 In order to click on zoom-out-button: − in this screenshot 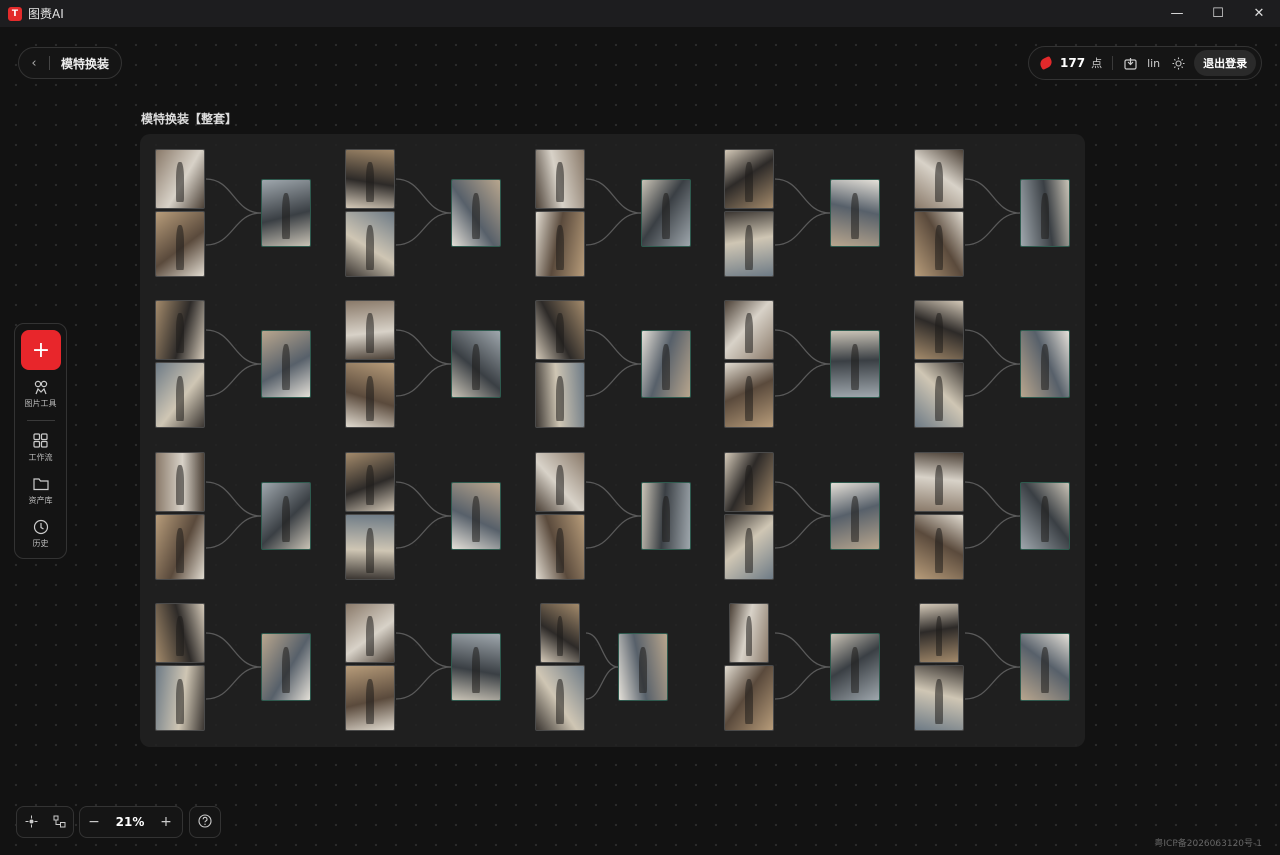, I will do `click(94, 822)`.